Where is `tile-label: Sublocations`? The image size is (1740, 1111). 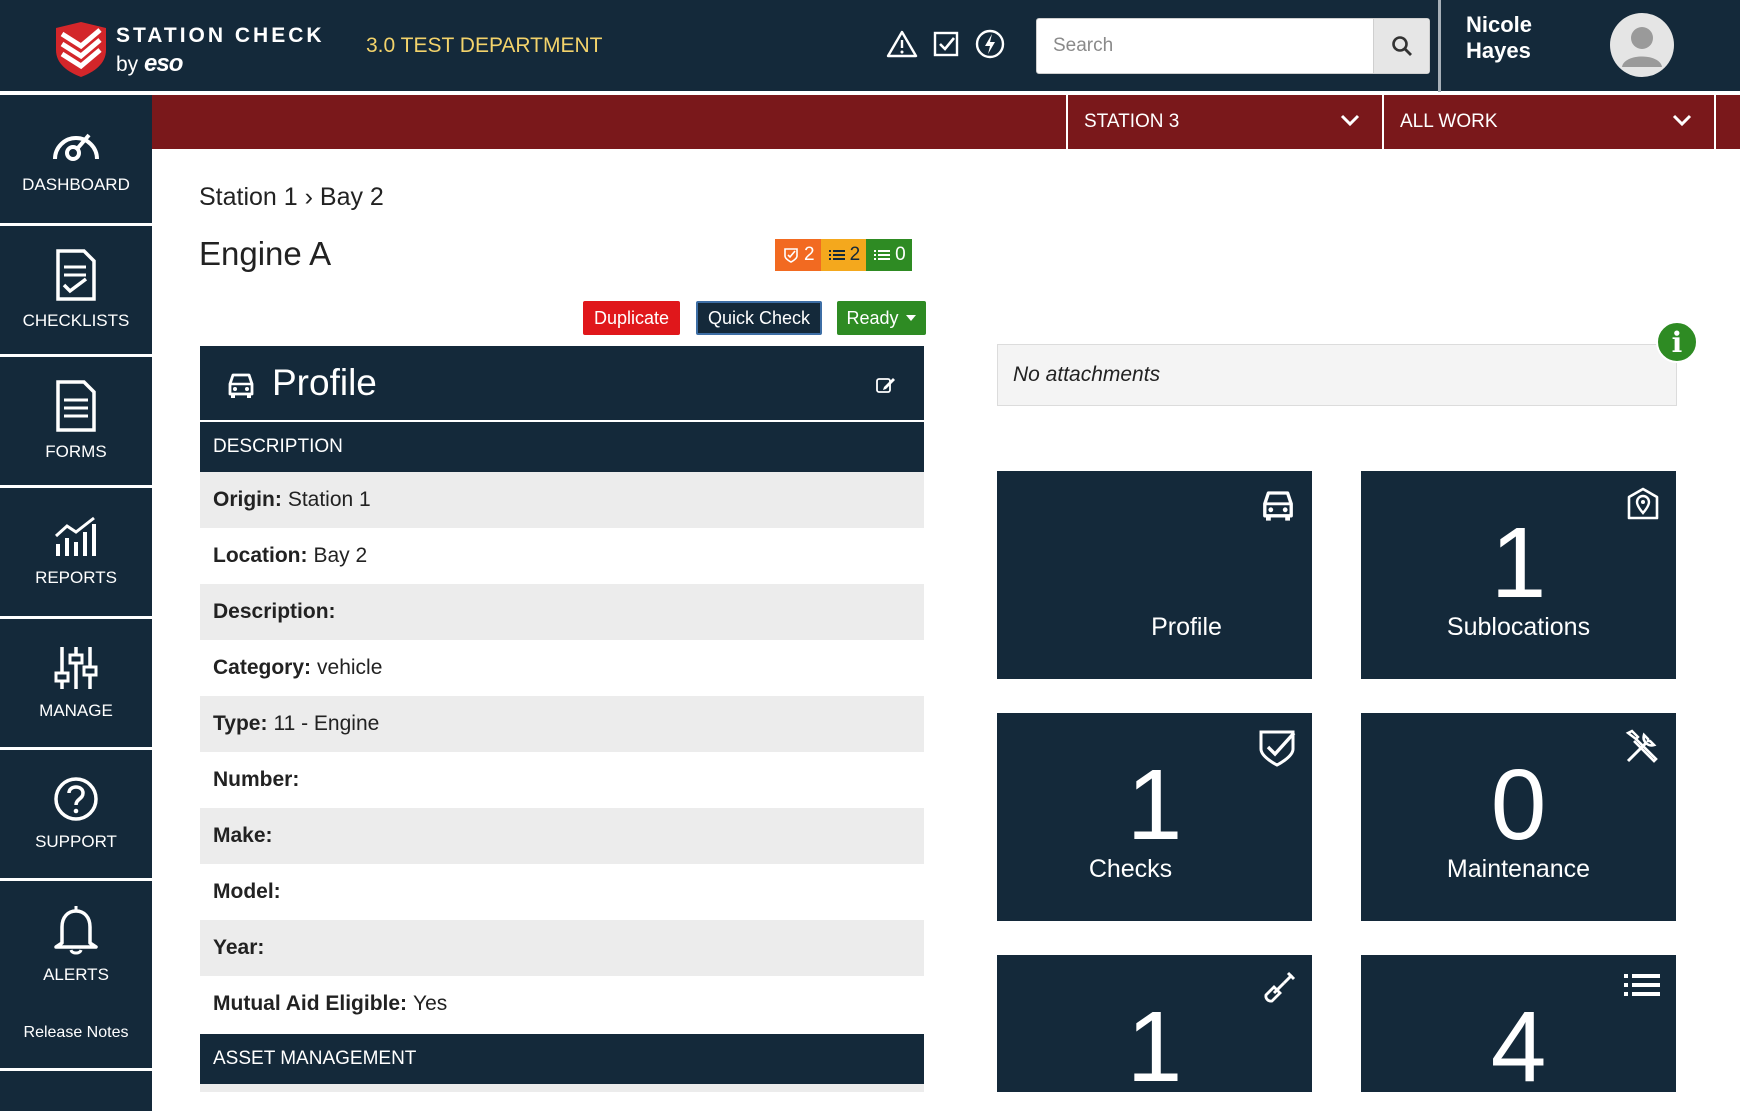
tile-label: Sublocations is located at coordinates (1518, 627).